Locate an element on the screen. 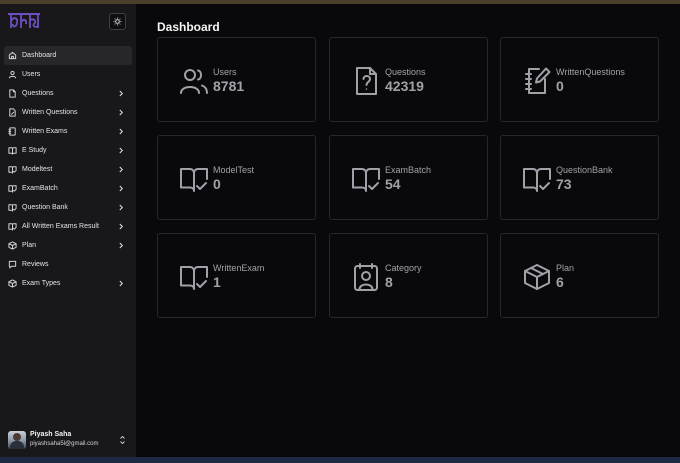 This screenshot has width=680, height=463. file-edit-icon is located at coordinates (12, 112).